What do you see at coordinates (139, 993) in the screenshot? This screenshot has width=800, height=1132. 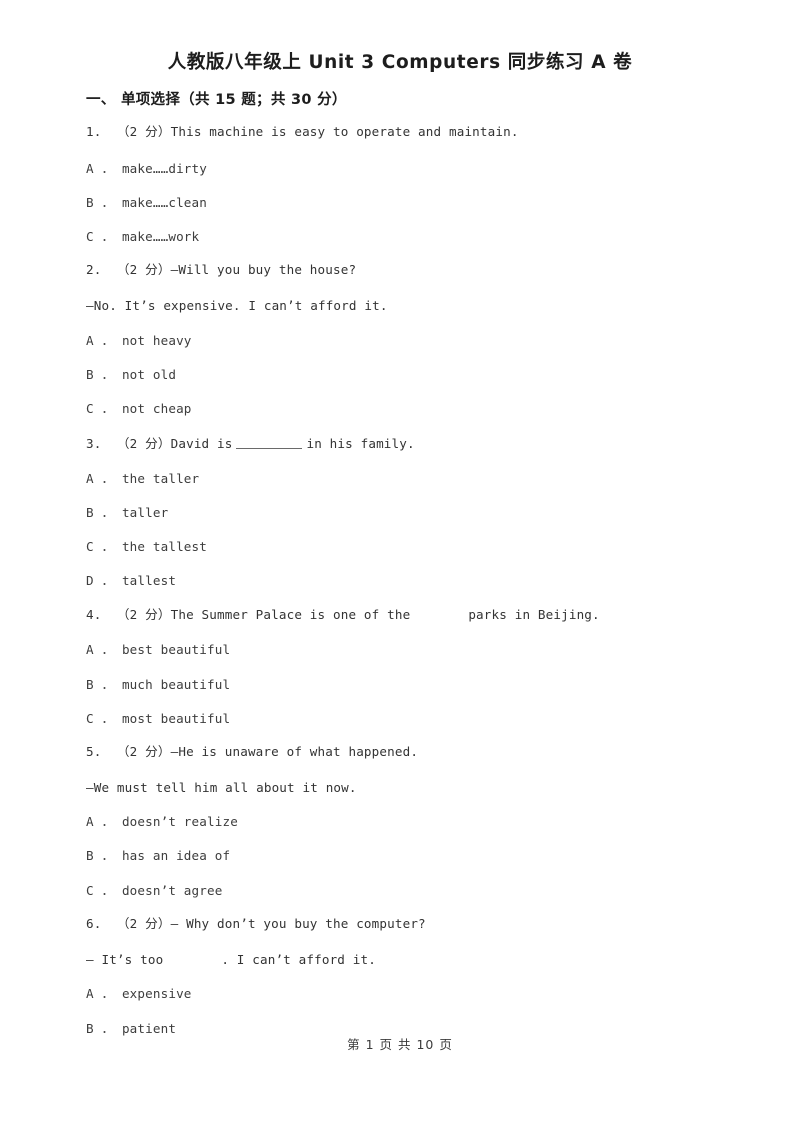 I see `option-line: A ． expensive` at bounding box center [139, 993].